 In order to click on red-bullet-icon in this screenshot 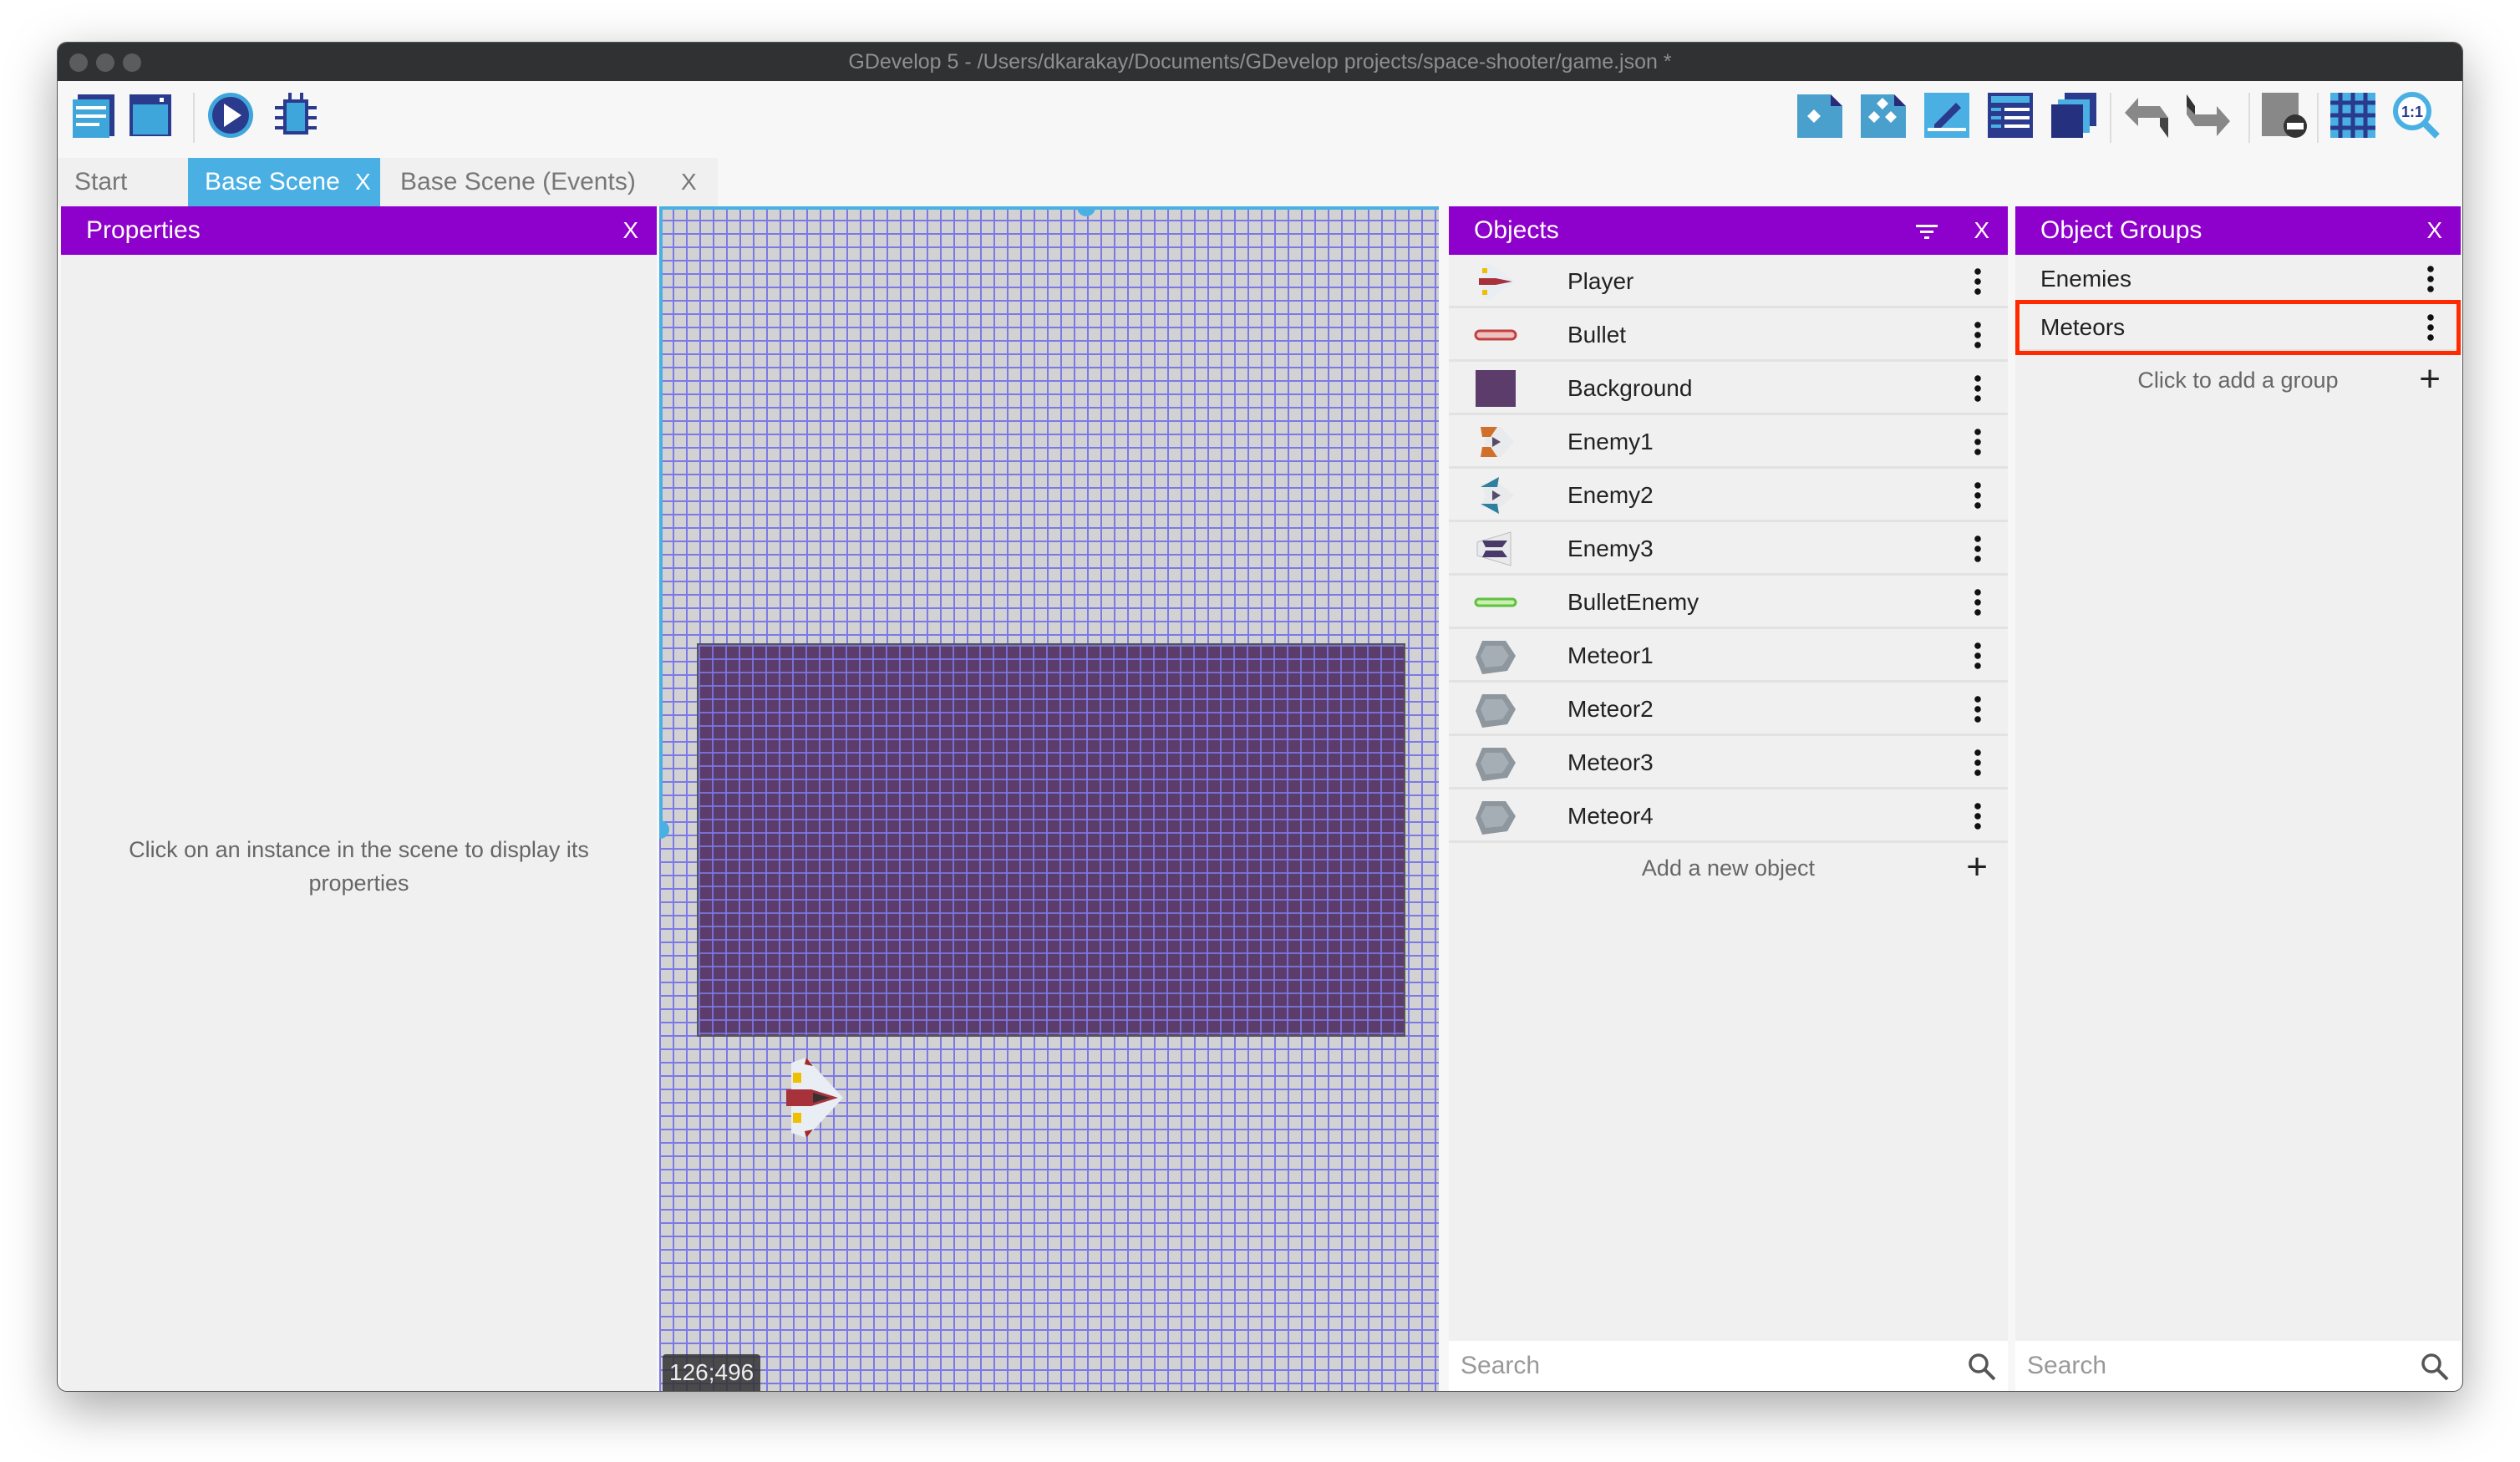, I will do `click(1495, 335)`.